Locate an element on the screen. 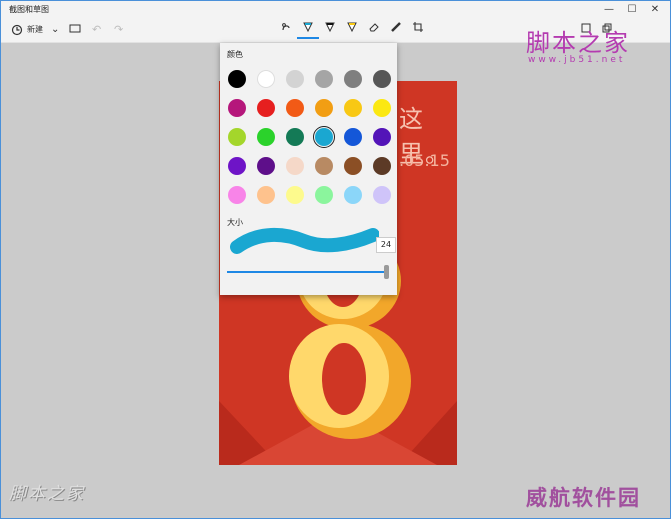 The height and width of the screenshot is (519, 671). watermark-bottom-right: 威航软件园 is located at coordinates (583, 498).